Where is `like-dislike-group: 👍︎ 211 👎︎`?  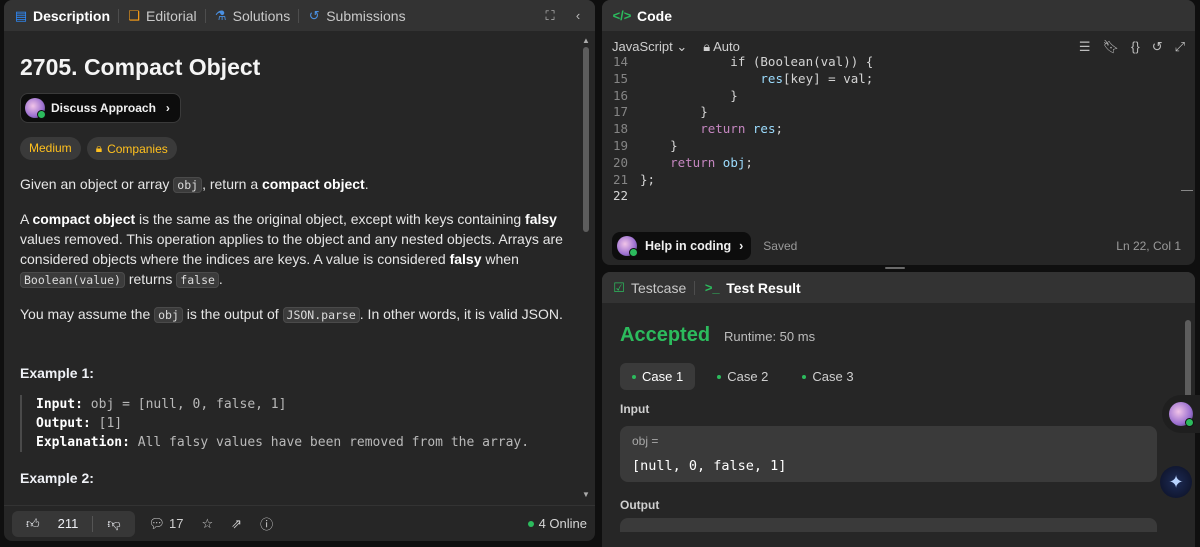
like-dislike-group: 👍︎ 211 👎︎ is located at coordinates (73, 523).